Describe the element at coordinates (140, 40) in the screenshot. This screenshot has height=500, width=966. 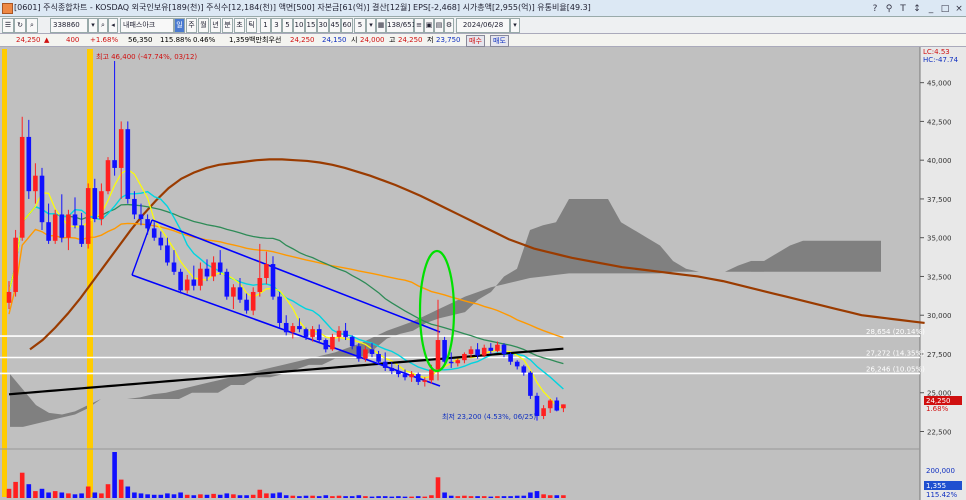
I see `volume: 56,350` at that location.